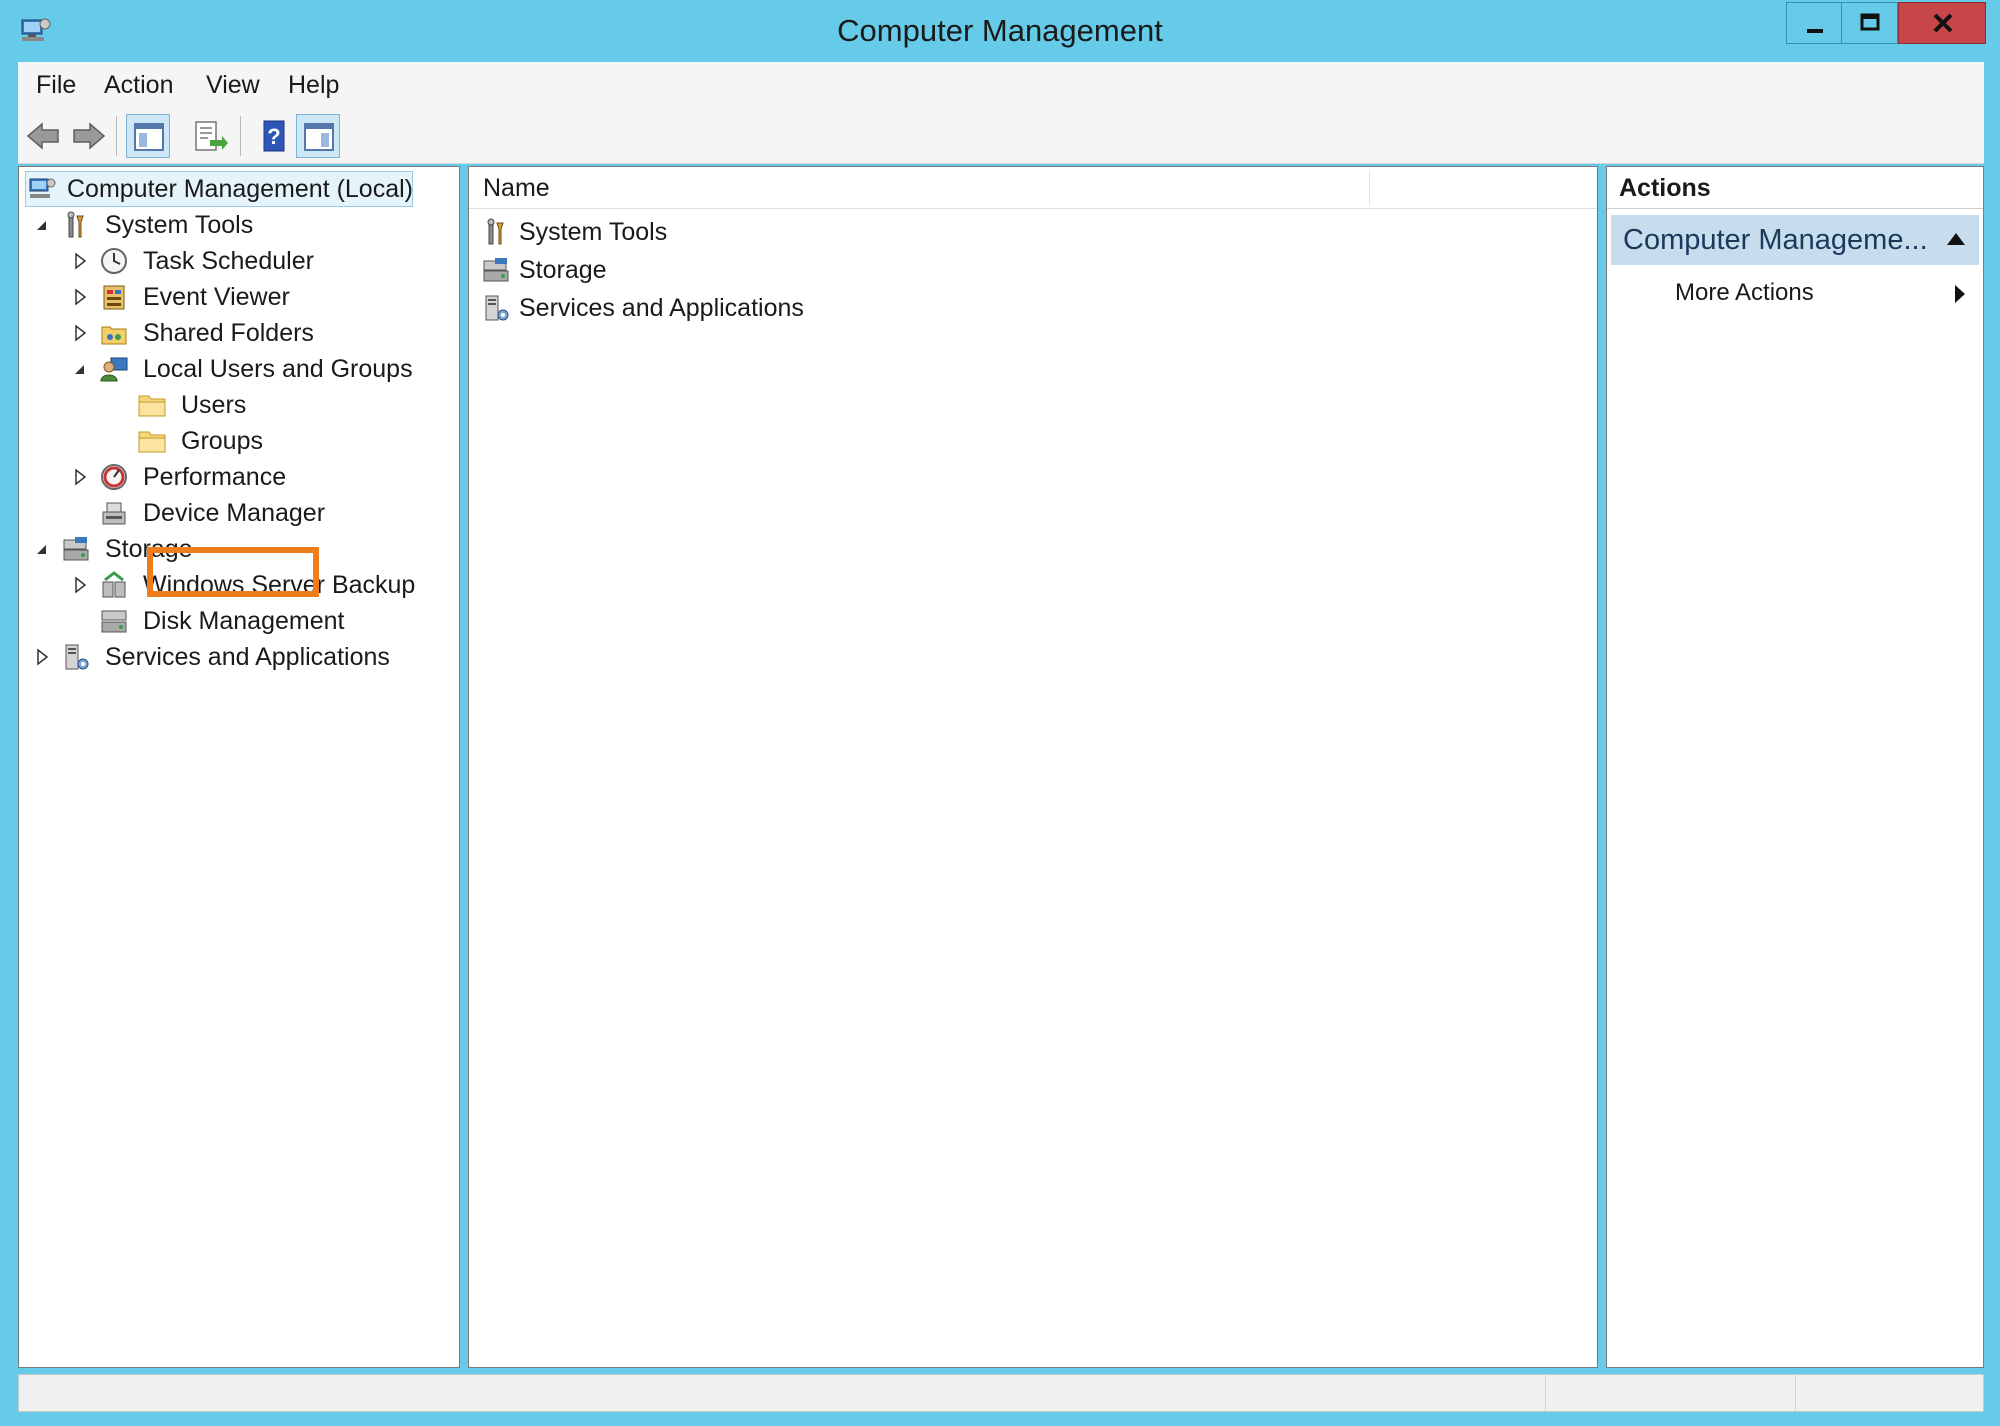 Image resolution: width=2000 pixels, height=1426 pixels. Describe the element at coordinates (1001, 85) in the screenshot. I see `menu-bar: File Action View Help` at that location.